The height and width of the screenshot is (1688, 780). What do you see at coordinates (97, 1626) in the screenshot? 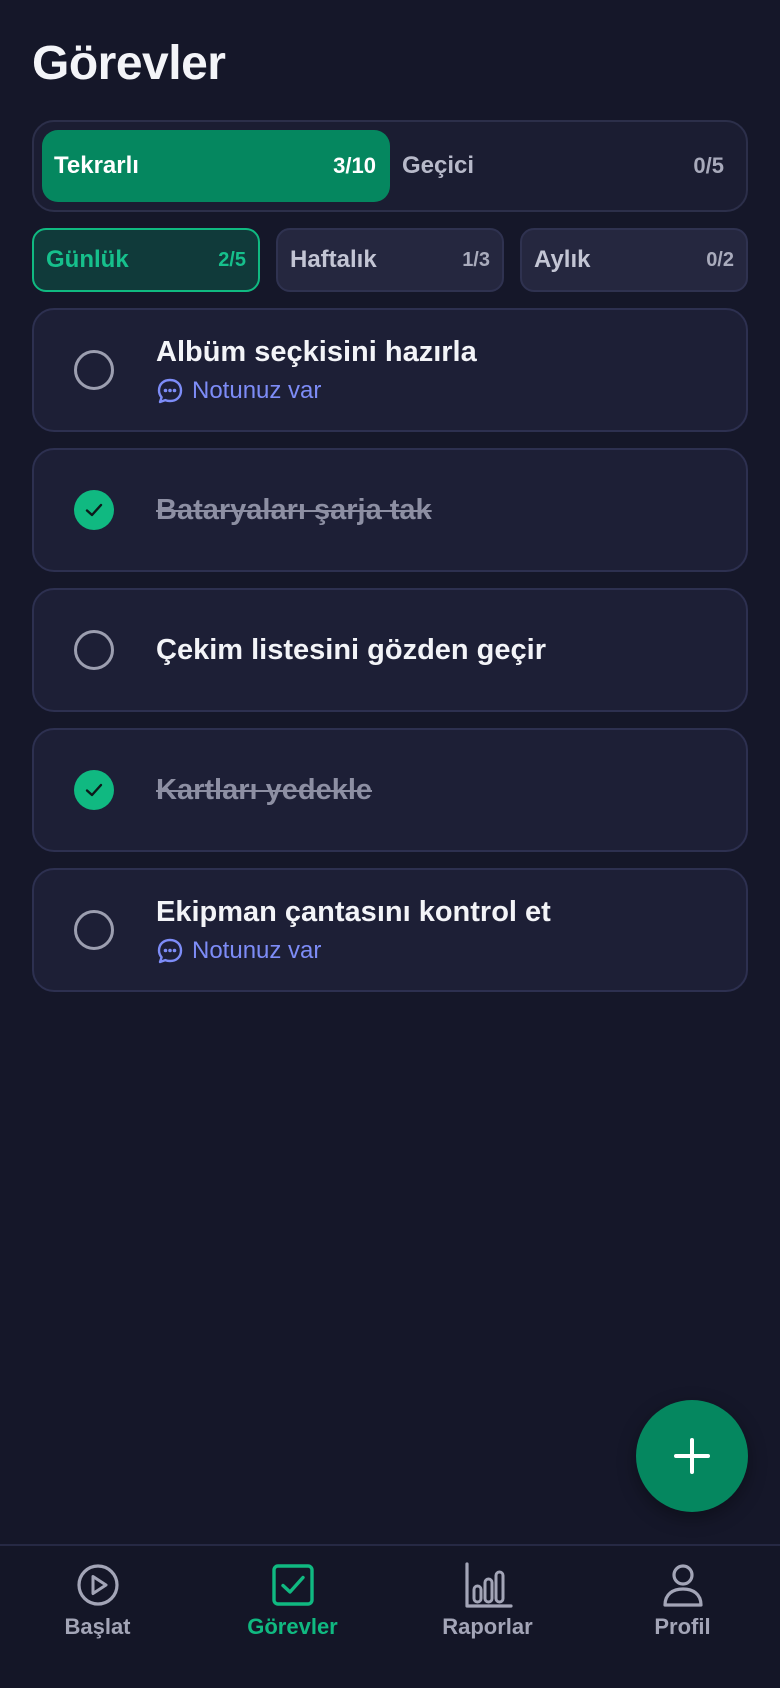
I see `nav-label: Başlat` at bounding box center [97, 1626].